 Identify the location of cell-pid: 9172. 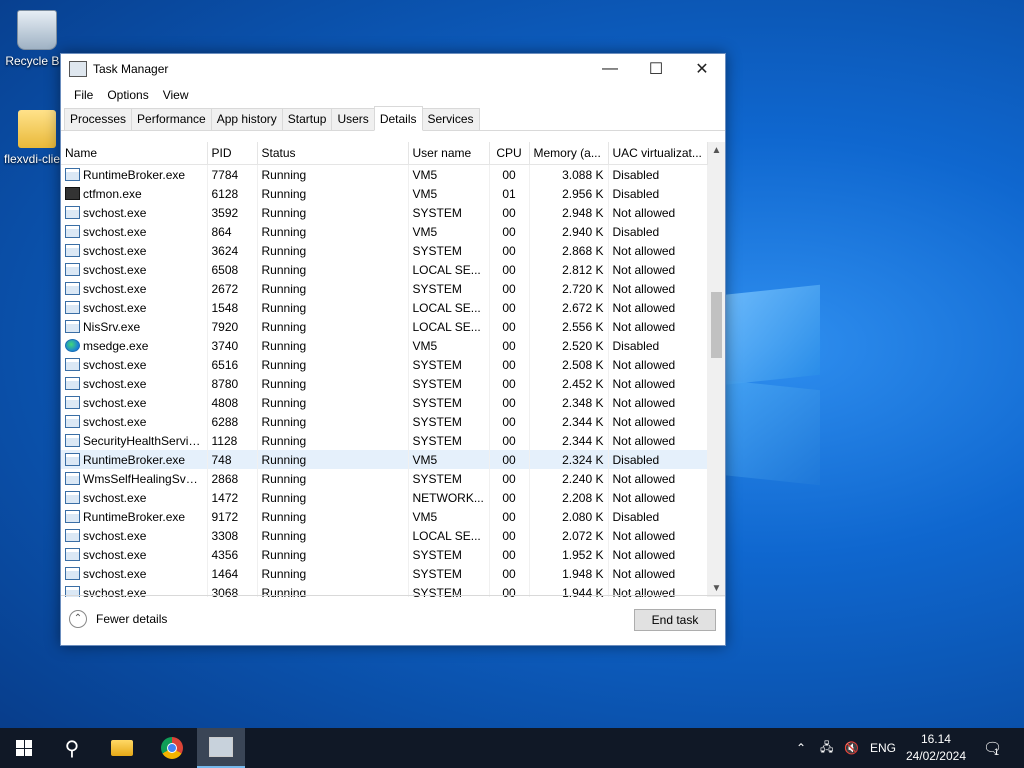
(232, 516).